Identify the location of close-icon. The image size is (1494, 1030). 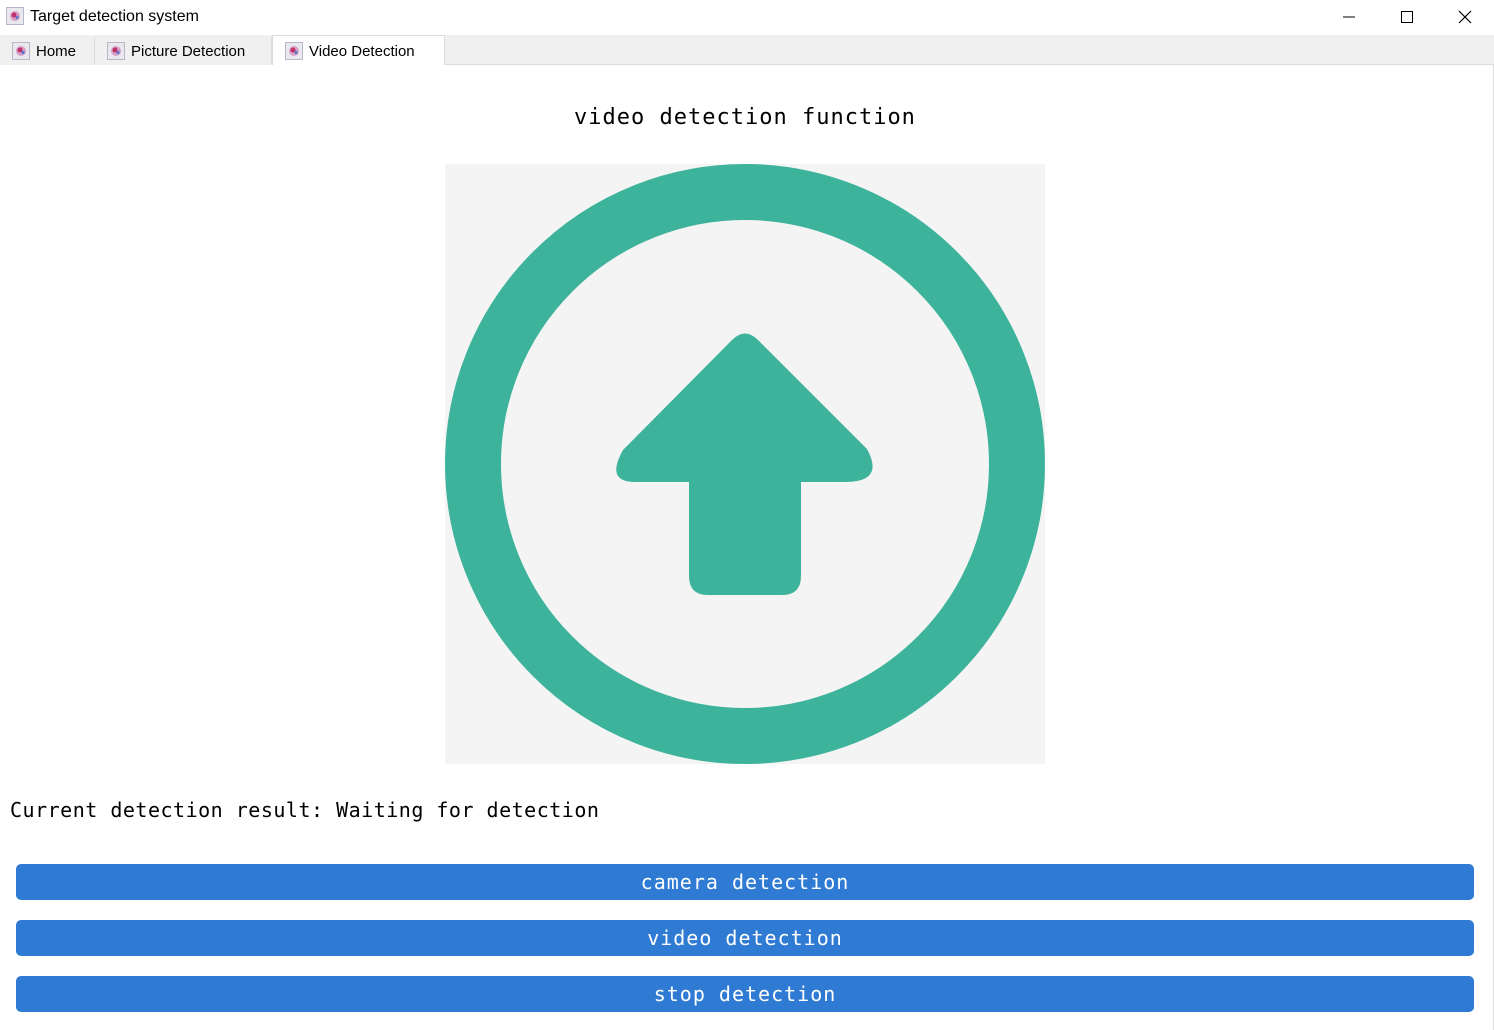
(1465, 16).